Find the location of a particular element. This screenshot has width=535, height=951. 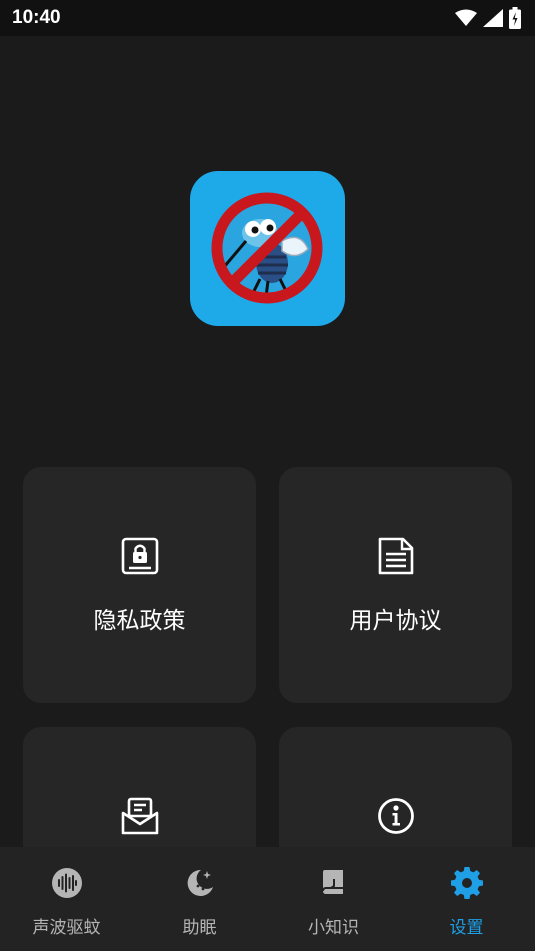

feedback-card is located at coordinates (139, 797).